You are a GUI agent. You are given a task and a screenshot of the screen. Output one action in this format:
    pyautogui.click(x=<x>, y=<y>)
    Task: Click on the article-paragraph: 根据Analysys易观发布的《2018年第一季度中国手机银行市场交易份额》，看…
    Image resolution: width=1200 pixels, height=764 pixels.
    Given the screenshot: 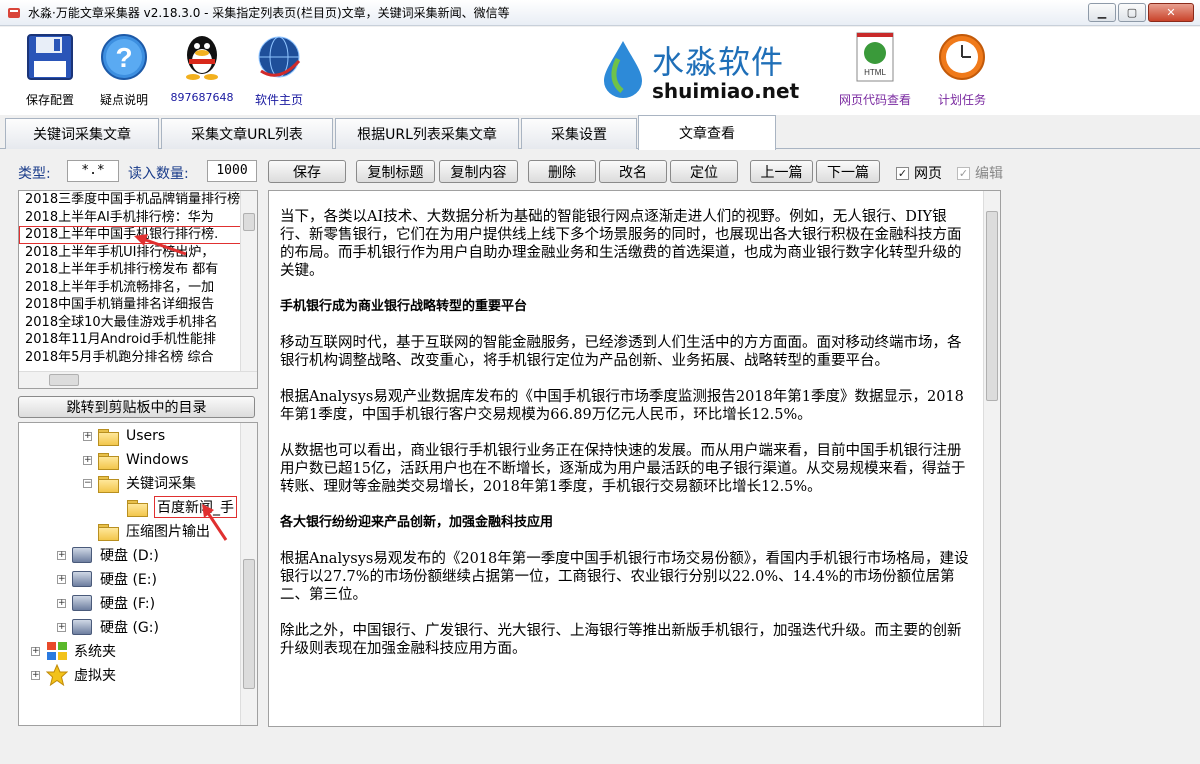 What is the action you would take?
    pyautogui.click(x=624, y=577)
    